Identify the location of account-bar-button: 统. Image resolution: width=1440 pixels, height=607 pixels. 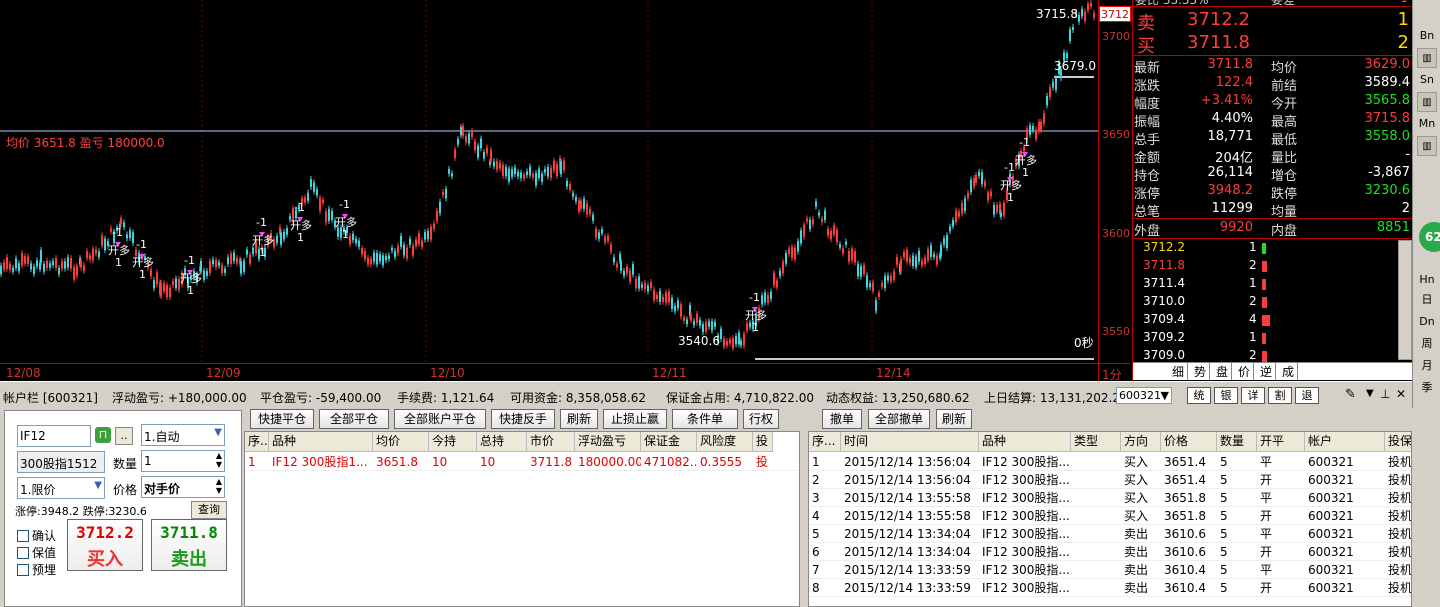
(1199, 395).